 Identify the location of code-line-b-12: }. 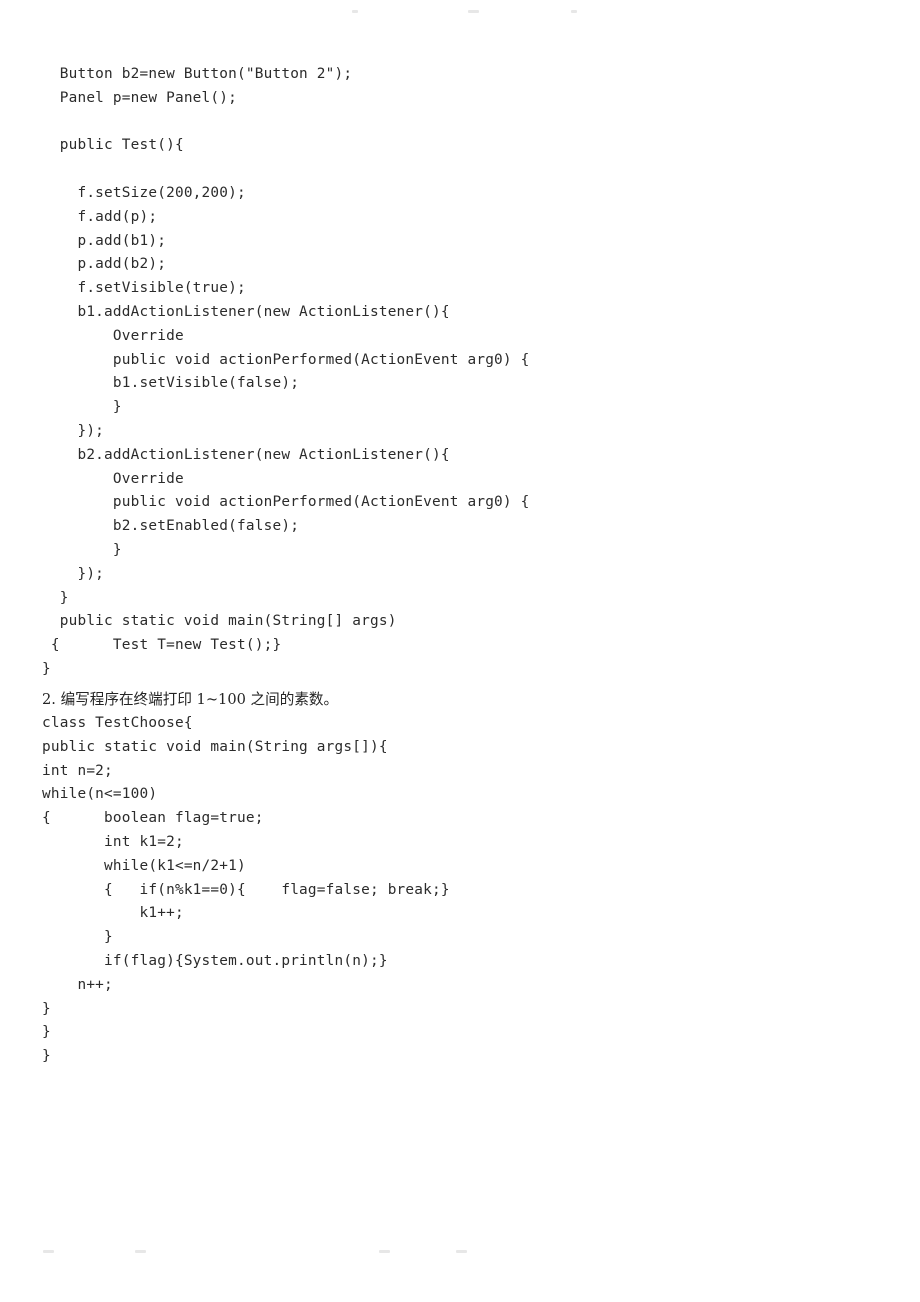
(46, 1008).